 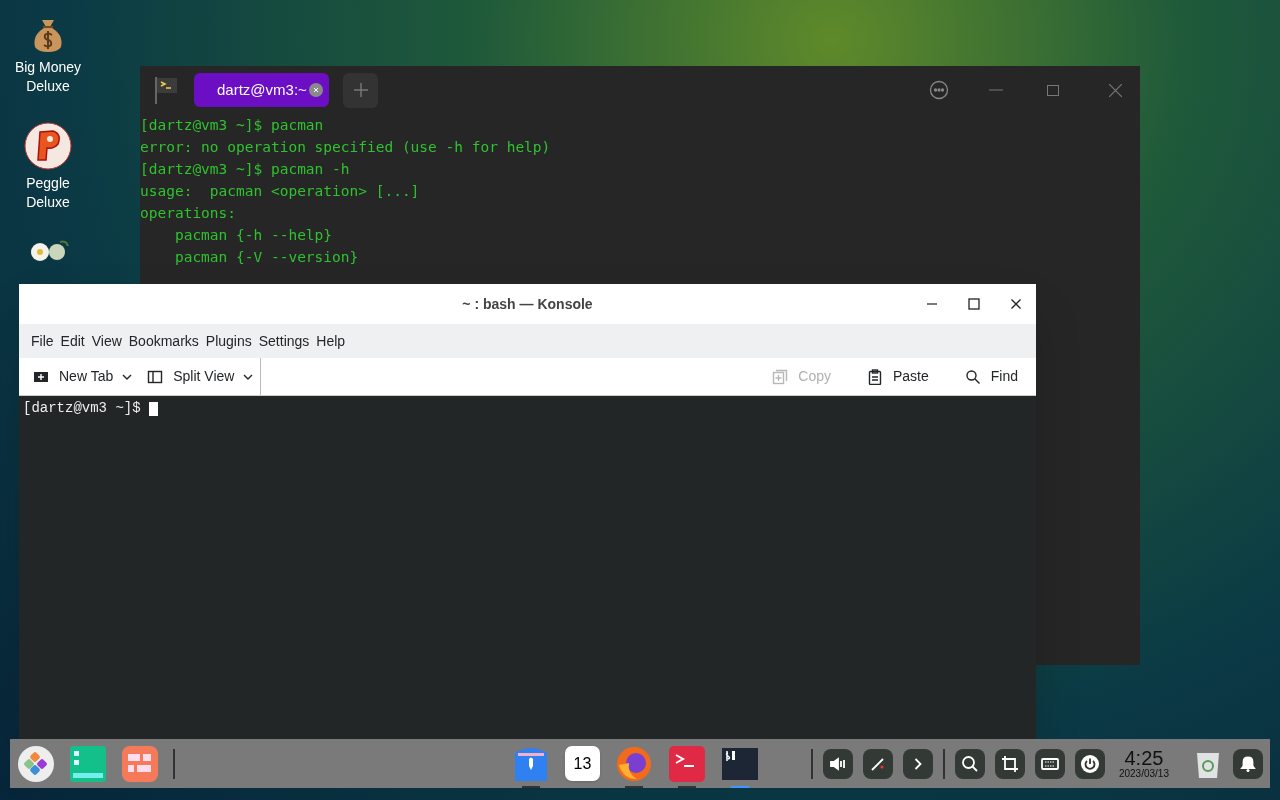 I want to click on desktop-icon-label: Peggle Deluxe, so click(x=48, y=193).